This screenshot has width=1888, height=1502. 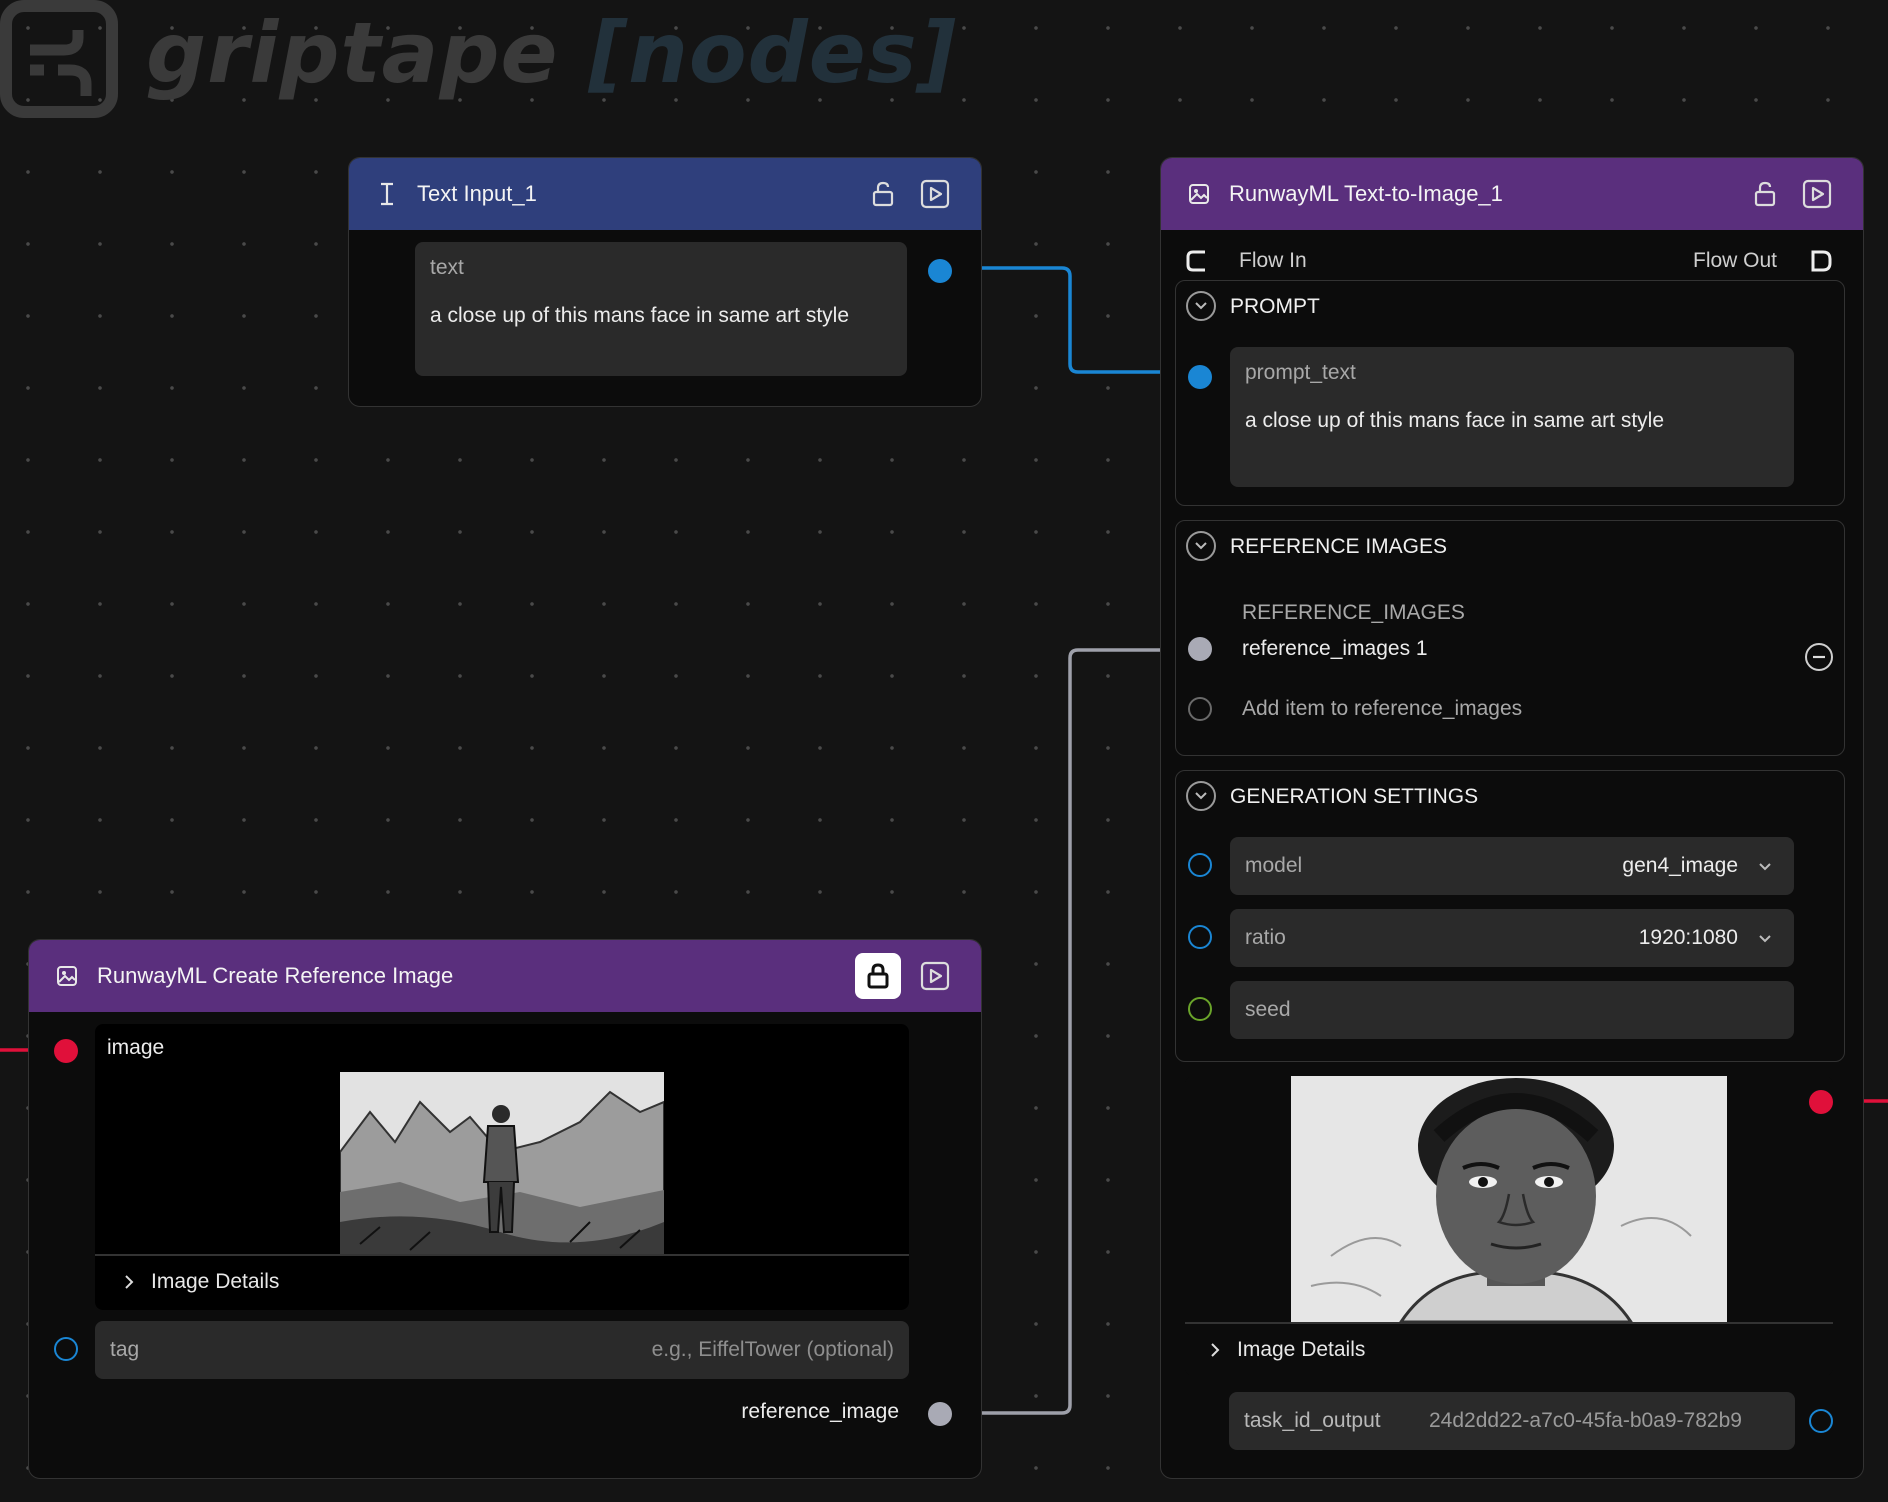 What do you see at coordinates (1197, 263) in the screenshot?
I see `flow-in-port-icon` at bounding box center [1197, 263].